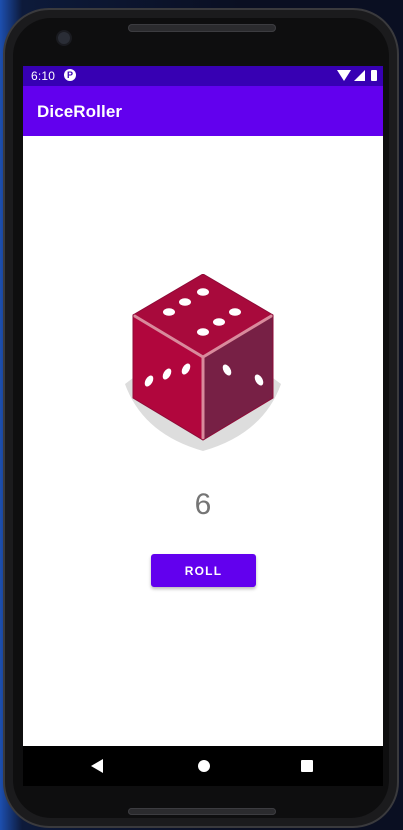 The height and width of the screenshot is (830, 403). What do you see at coordinates (203, 111) in the screenshot?
I see `app-bar: DiceRoller` at bounding box center [203, 111].